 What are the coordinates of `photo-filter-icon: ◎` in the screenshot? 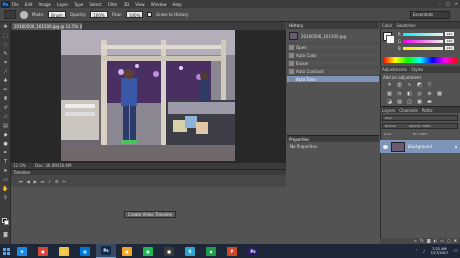 It's located at (419, 94).